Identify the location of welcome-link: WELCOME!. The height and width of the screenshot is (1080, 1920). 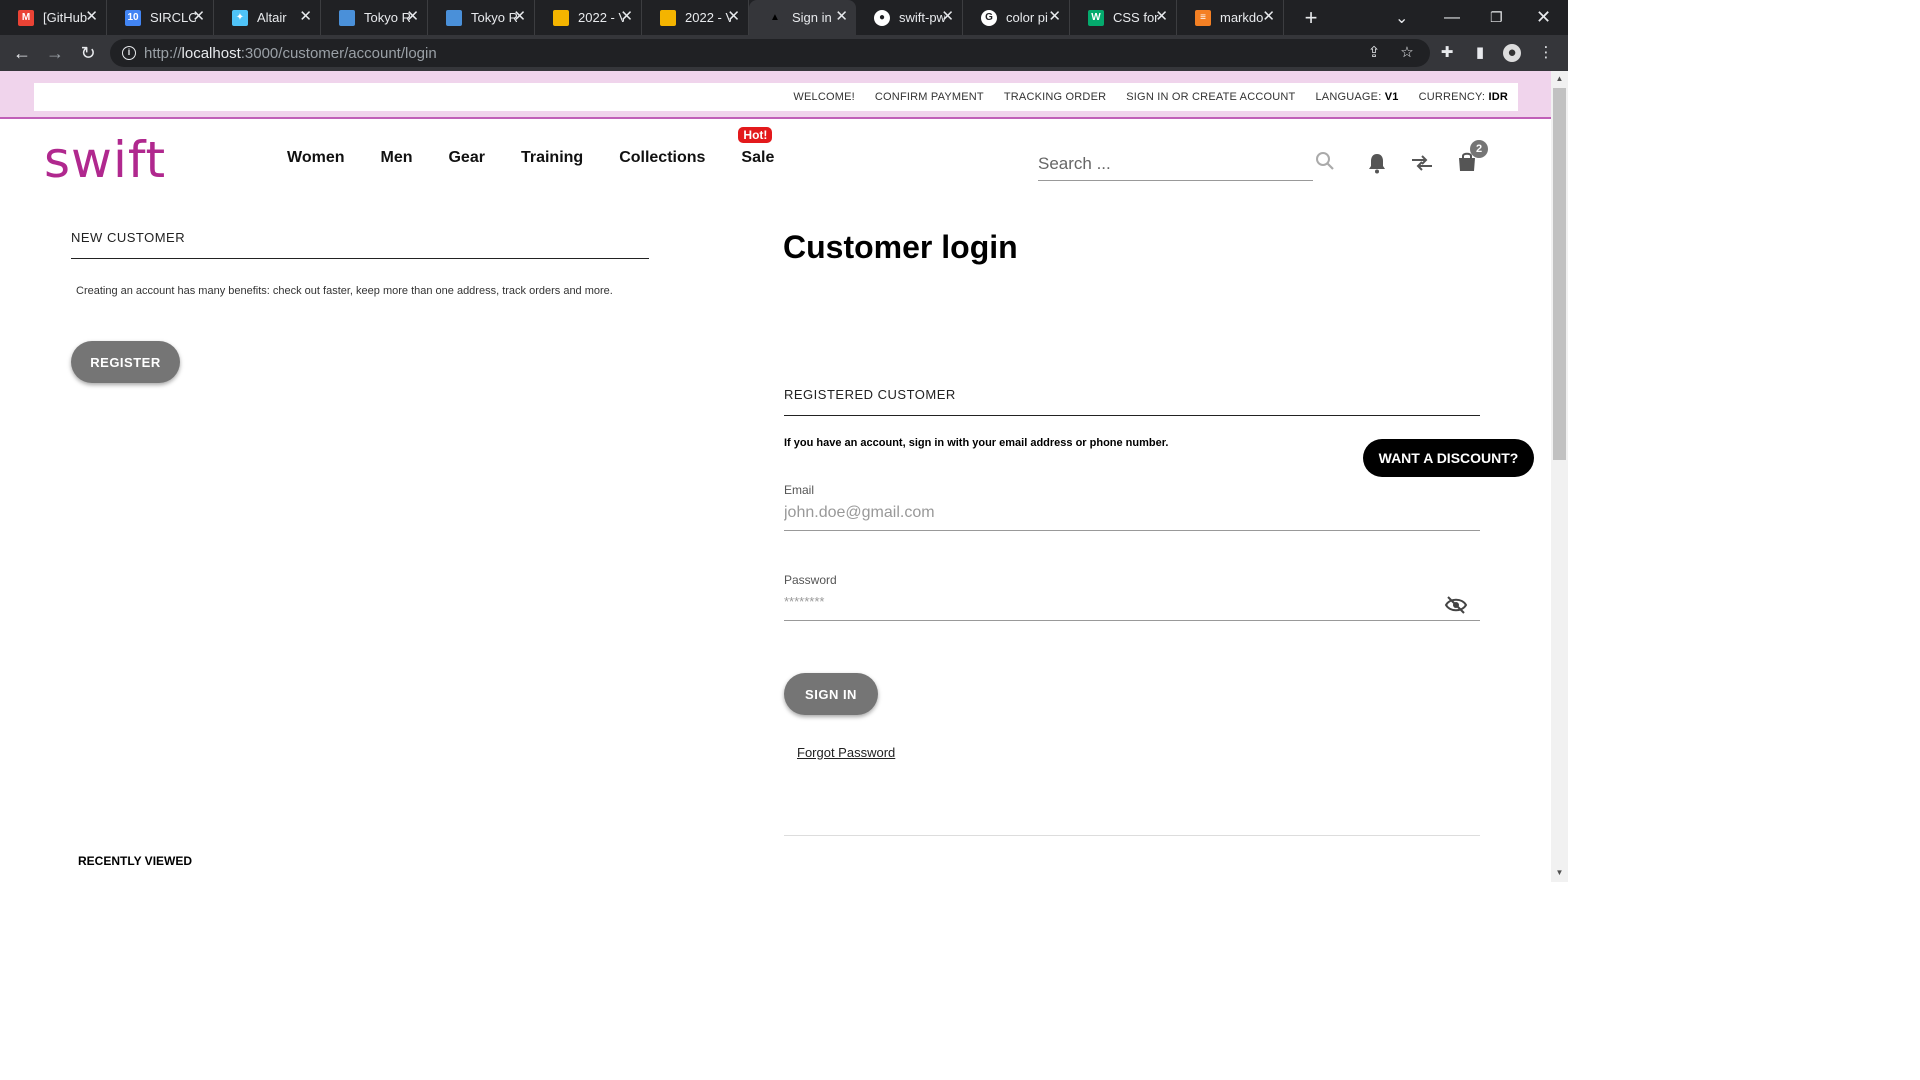
(824, 97).